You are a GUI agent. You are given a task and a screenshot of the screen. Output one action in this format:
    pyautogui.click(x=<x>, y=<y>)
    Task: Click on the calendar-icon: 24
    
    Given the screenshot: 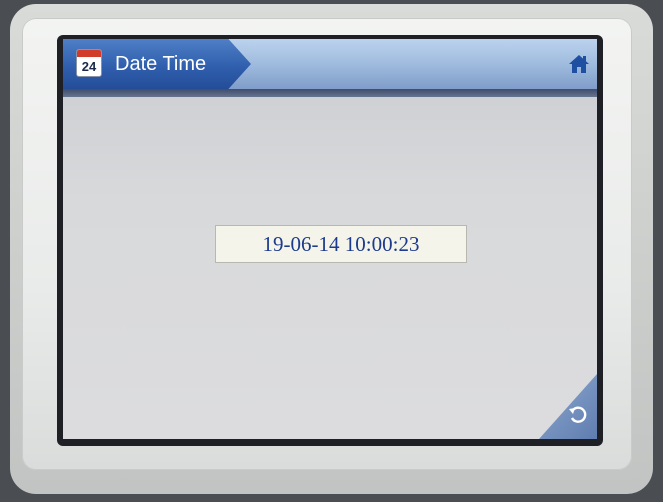 What is the action you would take?
    pyautogui.click(x=89, y=63)
    